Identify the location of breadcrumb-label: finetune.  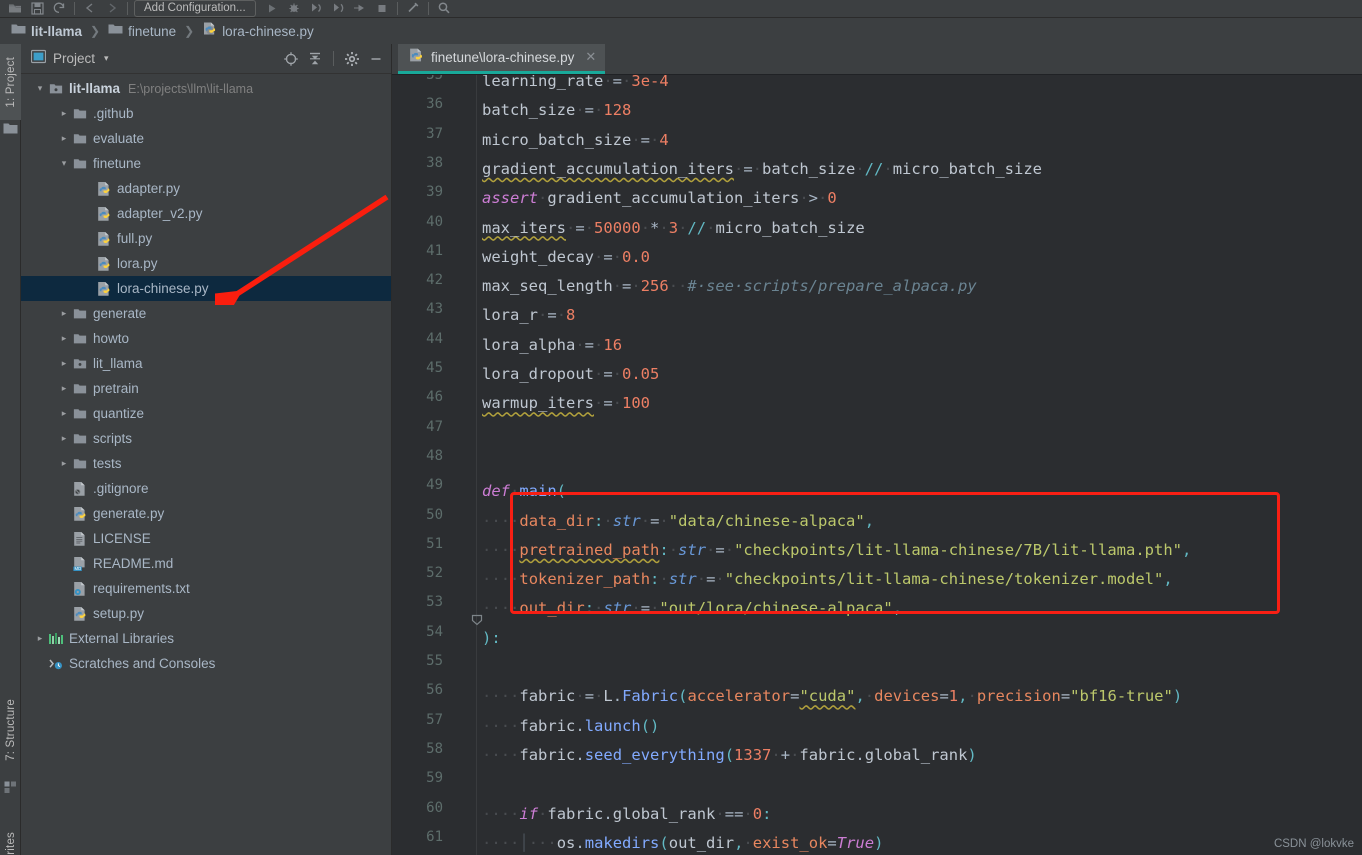
(152, 31).